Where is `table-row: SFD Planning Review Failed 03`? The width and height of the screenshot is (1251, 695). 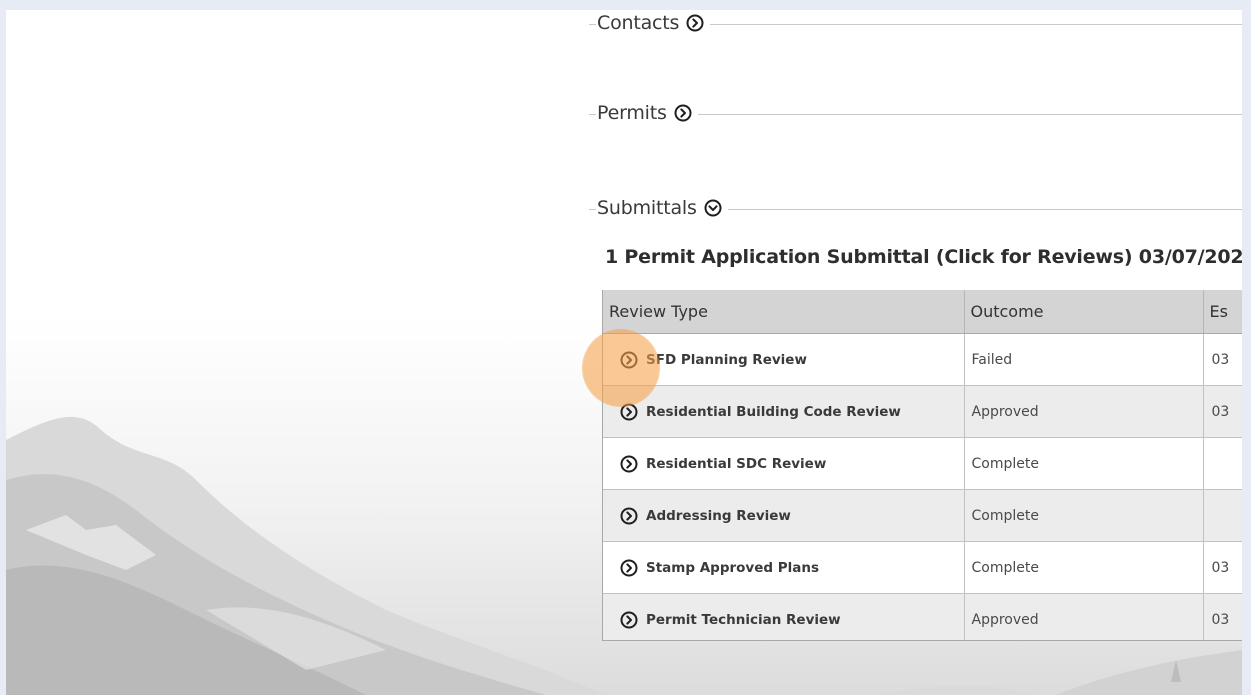
table-row: SFD Planning Review Failed 03 is located at coordinates (922, 359).